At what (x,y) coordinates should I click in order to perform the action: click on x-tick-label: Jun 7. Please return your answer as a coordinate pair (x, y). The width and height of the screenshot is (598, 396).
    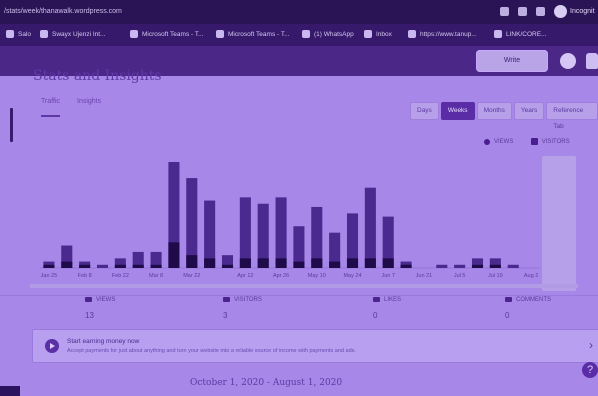
    Looking at the image, I should click on (387, 276).